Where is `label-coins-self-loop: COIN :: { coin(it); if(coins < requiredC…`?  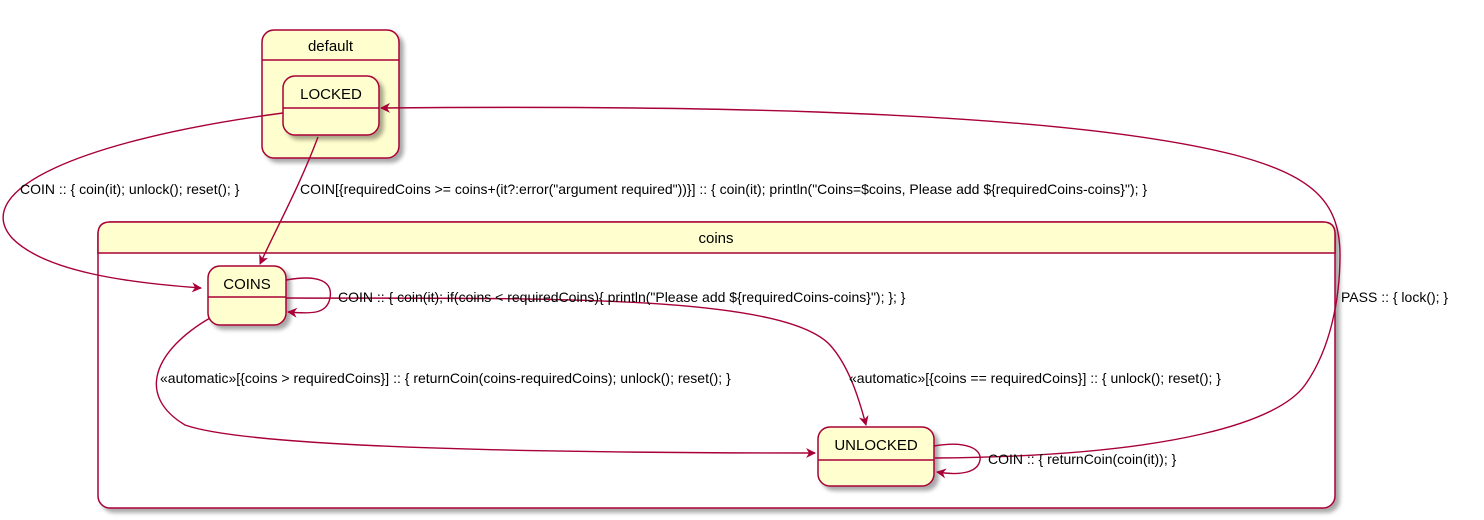 label-coins-self-loop: COIN :: { coin(it); if(coins < requiredC… is located at coordinates (622, 297).